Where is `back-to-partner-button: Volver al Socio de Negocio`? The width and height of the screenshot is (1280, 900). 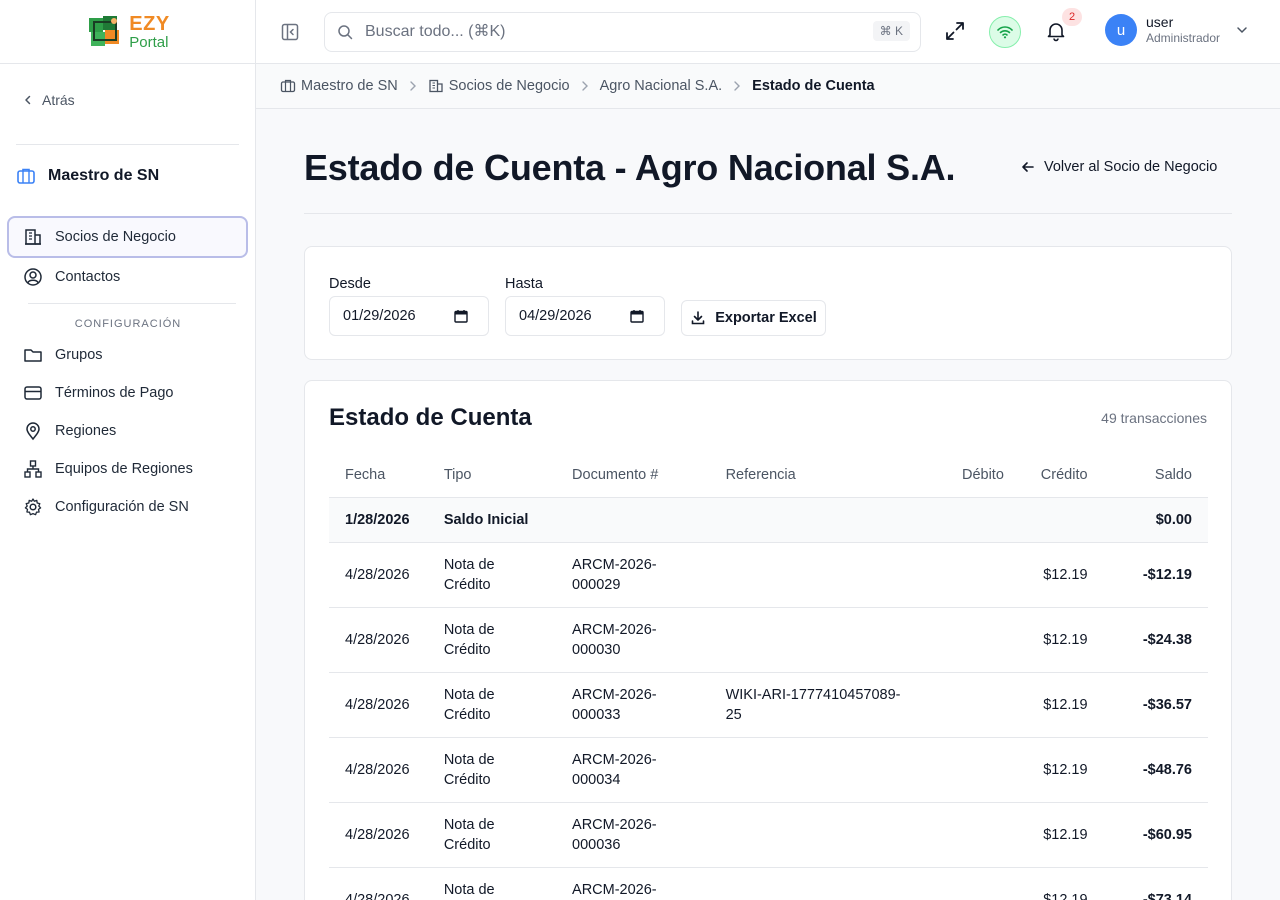 back-to-partner-button: Volver al Socio de Negocio is located at coordinates (1118, 167).